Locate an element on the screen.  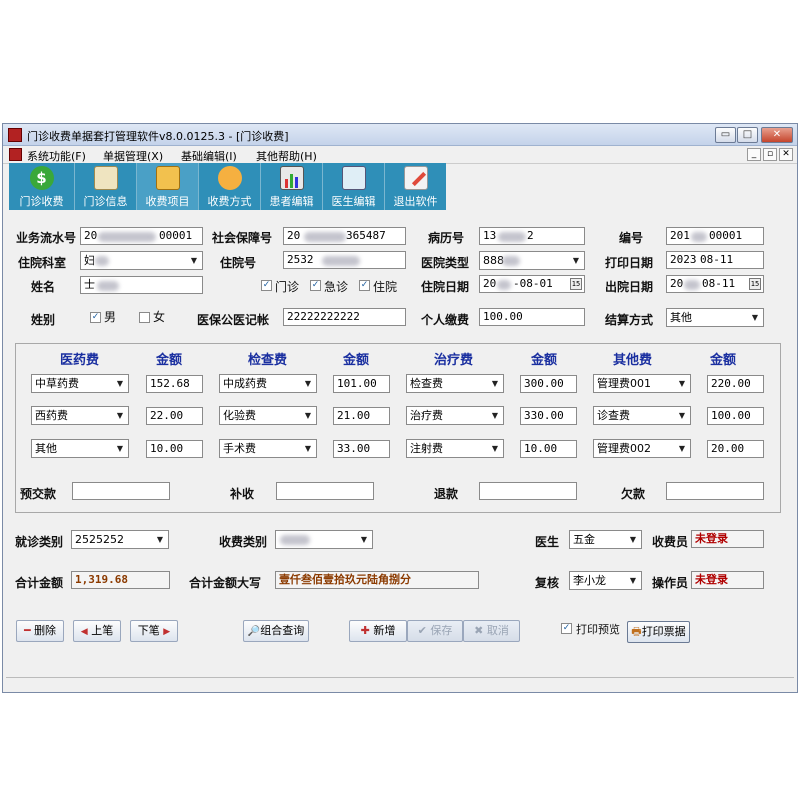
mdi-minimize-button: _ is located at coordinates (754, 154).